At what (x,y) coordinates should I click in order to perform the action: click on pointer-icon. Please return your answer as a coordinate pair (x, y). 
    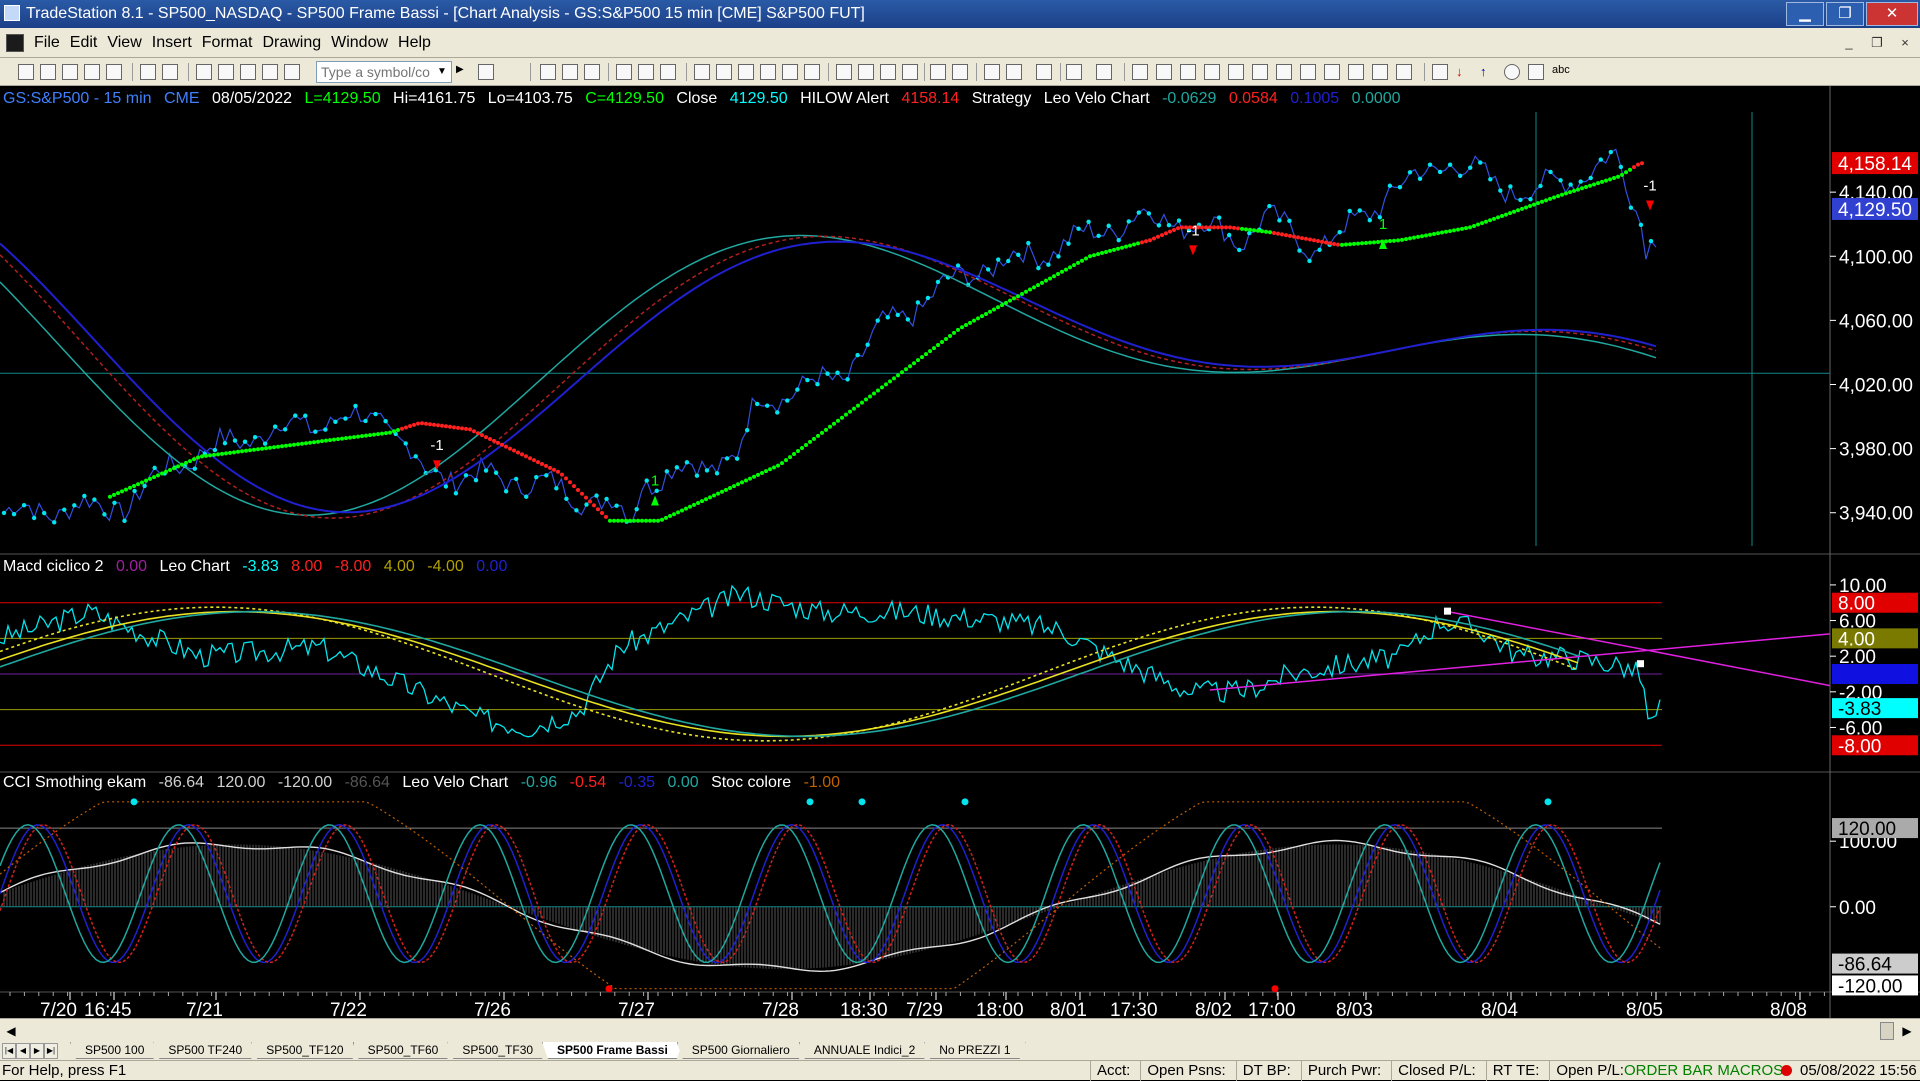
    Looking at the image, I should click on (992, 72).